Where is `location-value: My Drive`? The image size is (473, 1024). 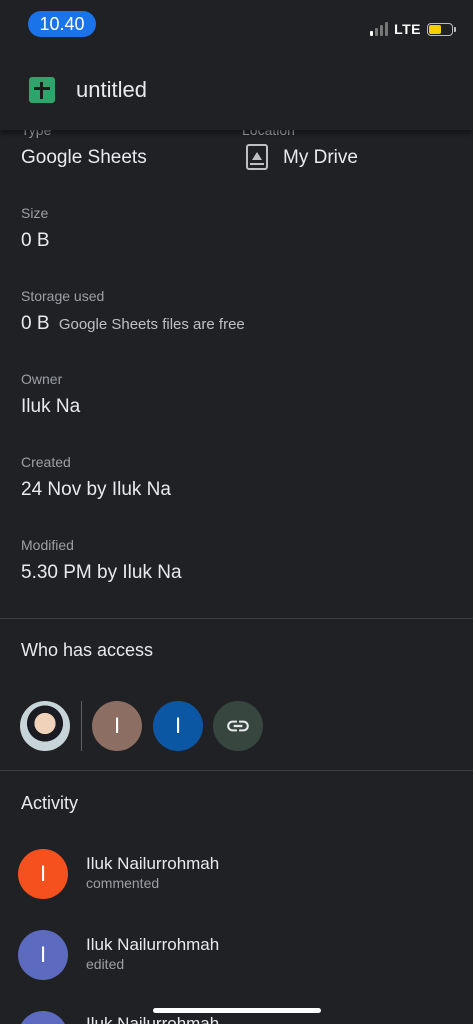 location-value: My Drive is located at coordinates (320, 158).